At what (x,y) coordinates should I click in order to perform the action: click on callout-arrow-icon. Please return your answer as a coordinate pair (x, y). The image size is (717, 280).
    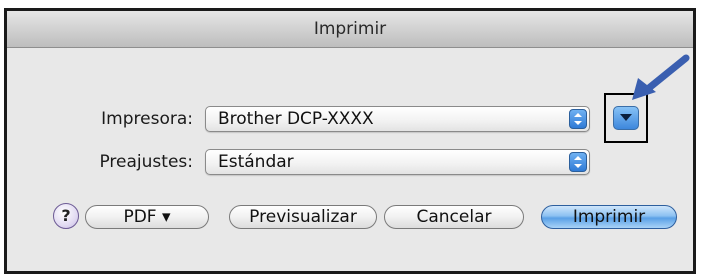
    Looking at the image, I should click on (661, 77).